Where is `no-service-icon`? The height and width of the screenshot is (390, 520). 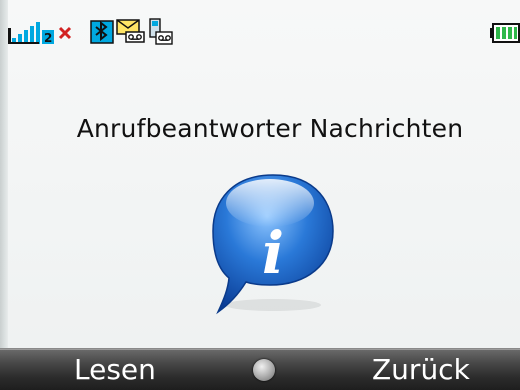 no-service-icon is located at coordinates (65, 33).